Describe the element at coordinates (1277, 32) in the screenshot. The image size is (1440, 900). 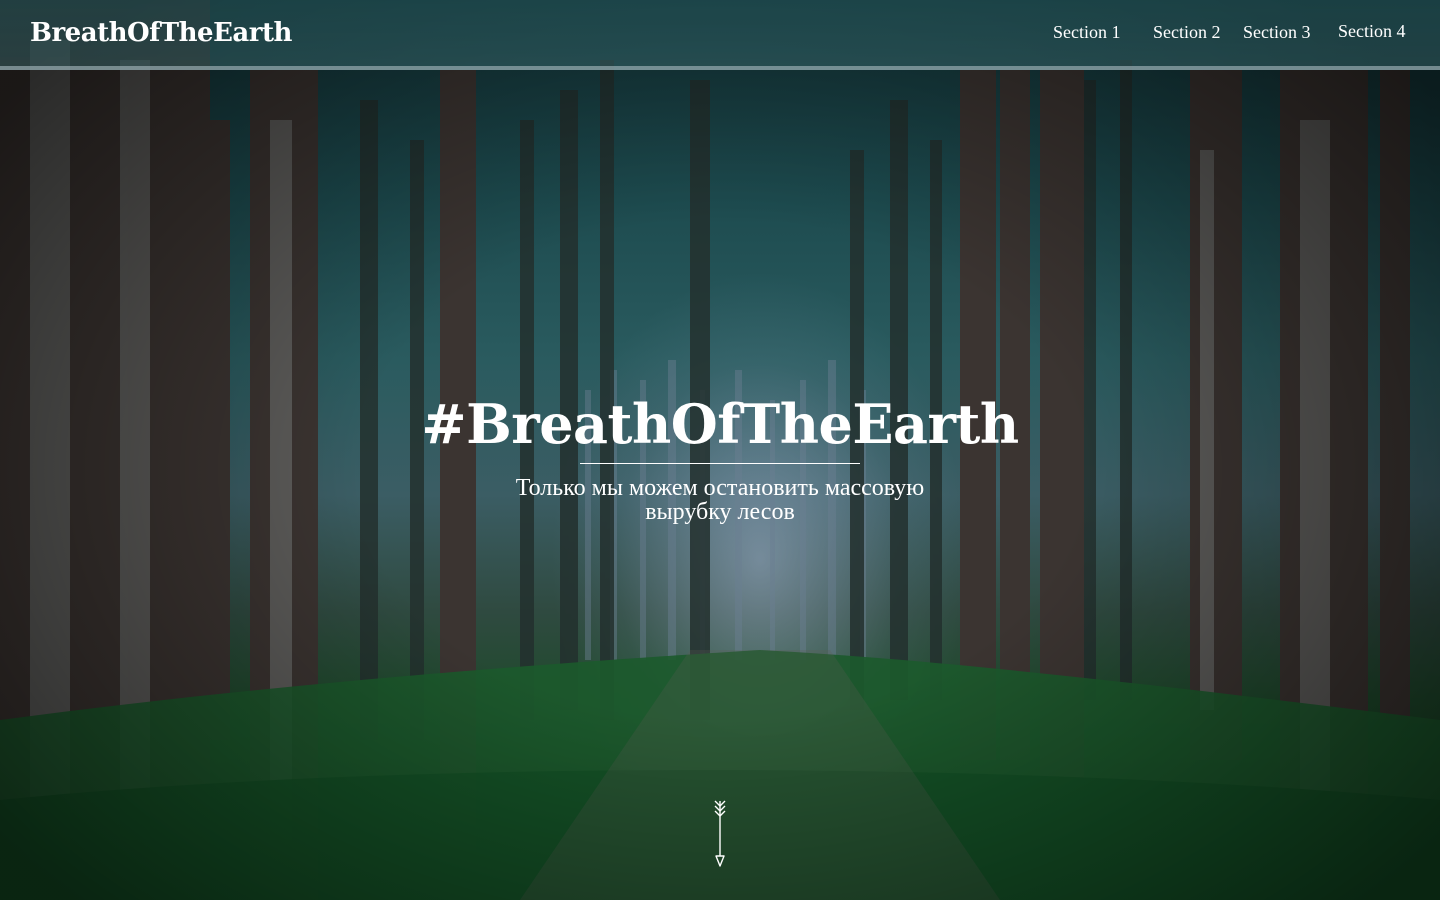
I see `nav-link-section-3: Section 3` at that location.